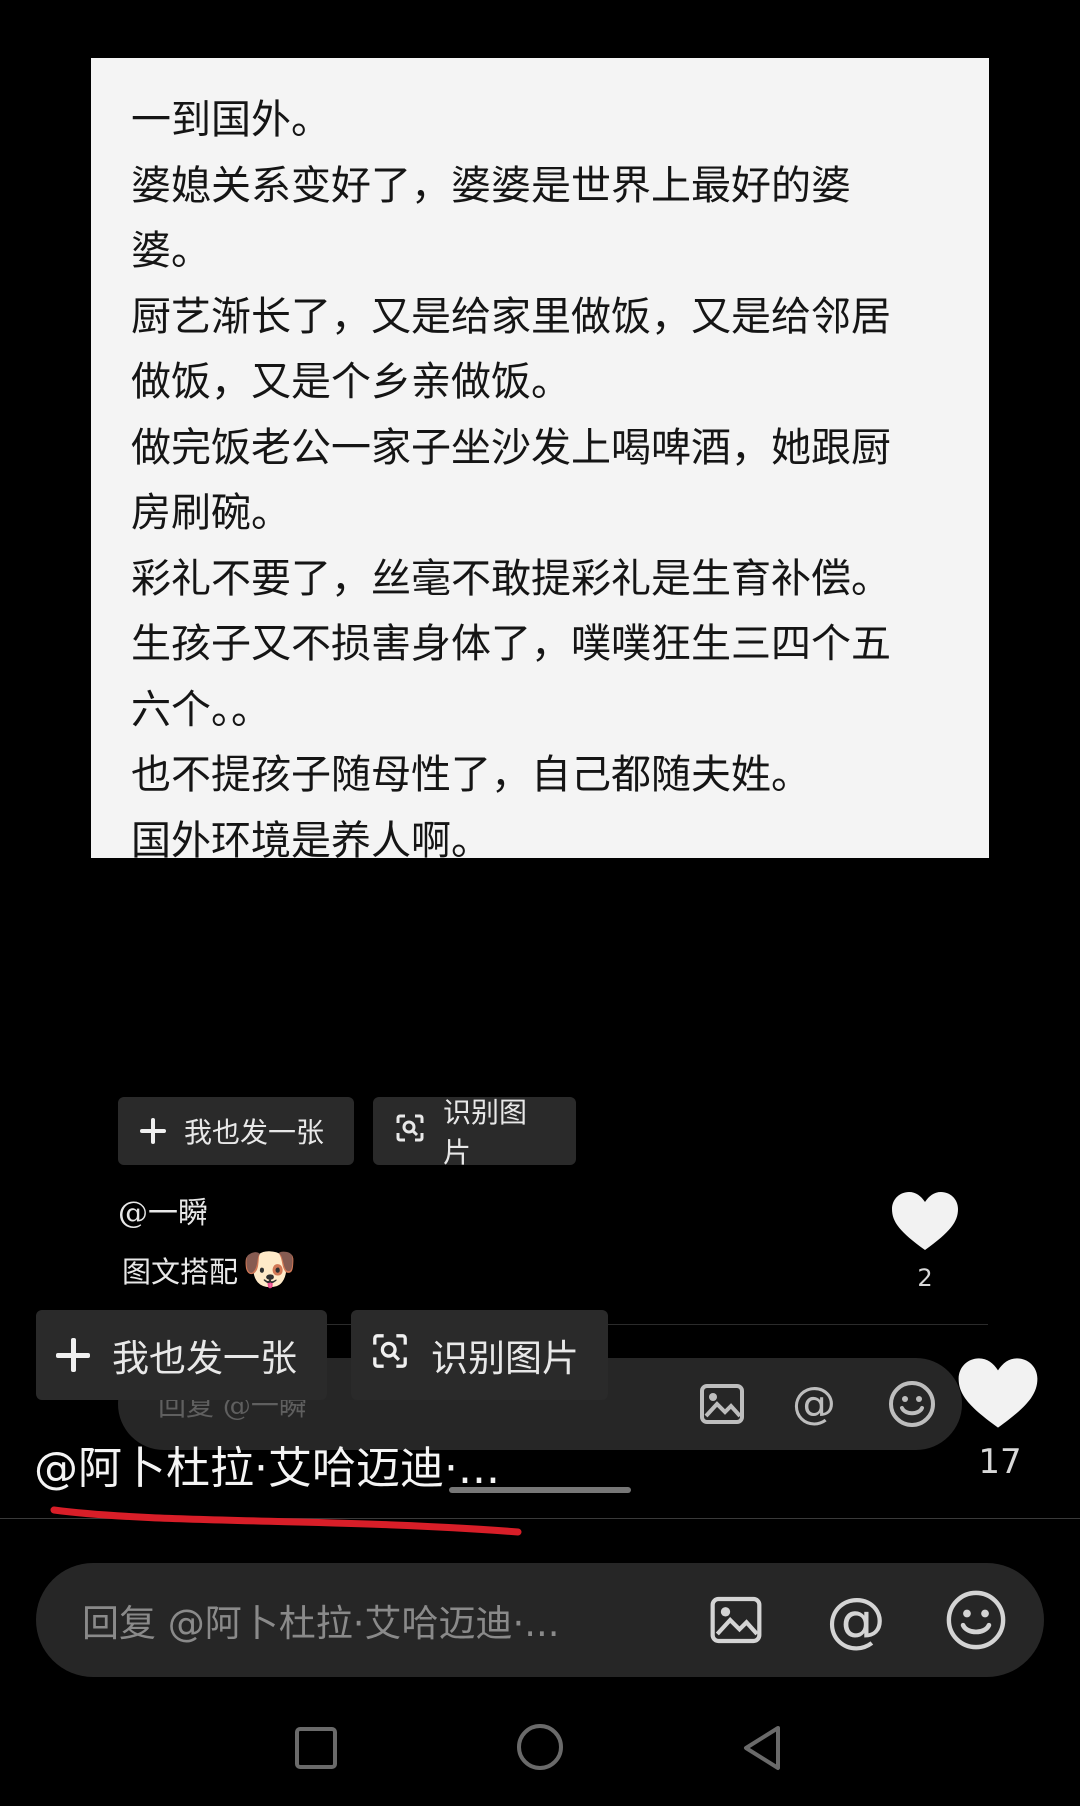  Describe the element at coordinates (471, 775) in the screenshot. I see `post-text-line: 也不提孩子随母性了，自己都随夫姓。` at that location.